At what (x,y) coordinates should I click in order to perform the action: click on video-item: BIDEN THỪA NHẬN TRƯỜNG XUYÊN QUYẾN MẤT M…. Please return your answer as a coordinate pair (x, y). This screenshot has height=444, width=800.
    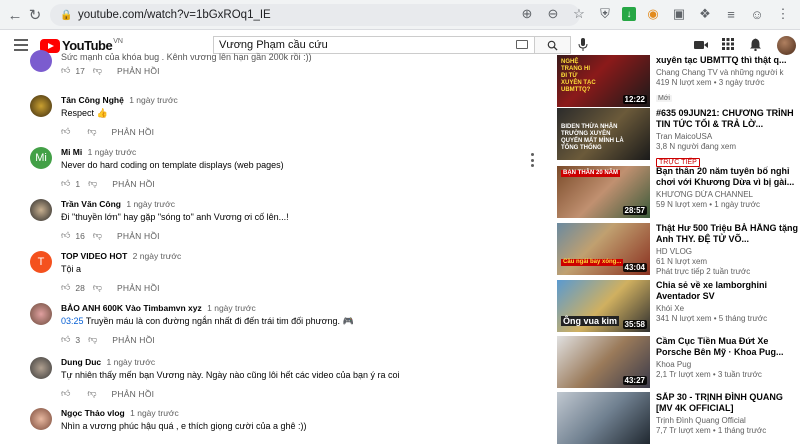
    Looking at the image, I should click on (678, 137).